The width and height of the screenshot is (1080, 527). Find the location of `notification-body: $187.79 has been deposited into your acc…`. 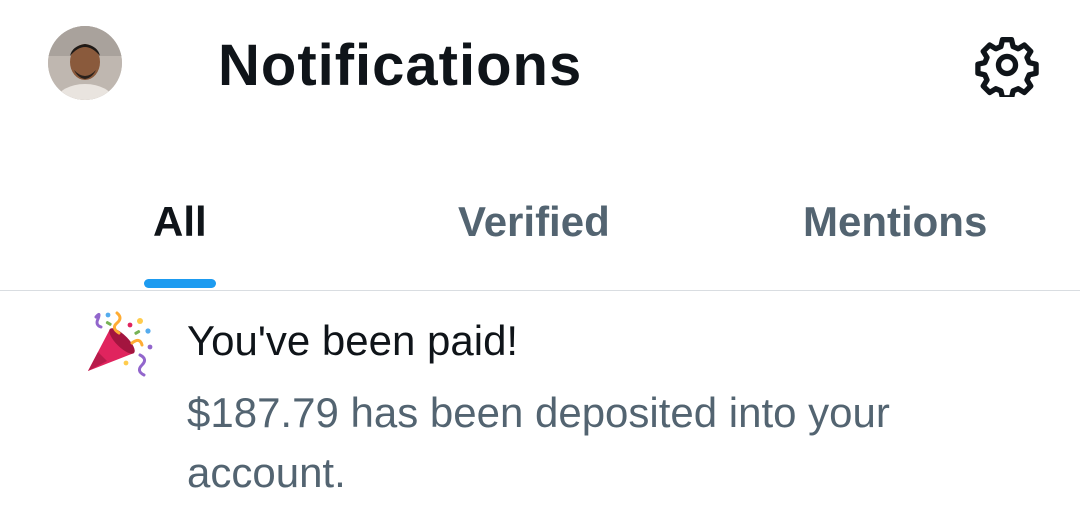

notification-body: $187.79 has been deposited into your acc… is located at coordinates (538, 442).